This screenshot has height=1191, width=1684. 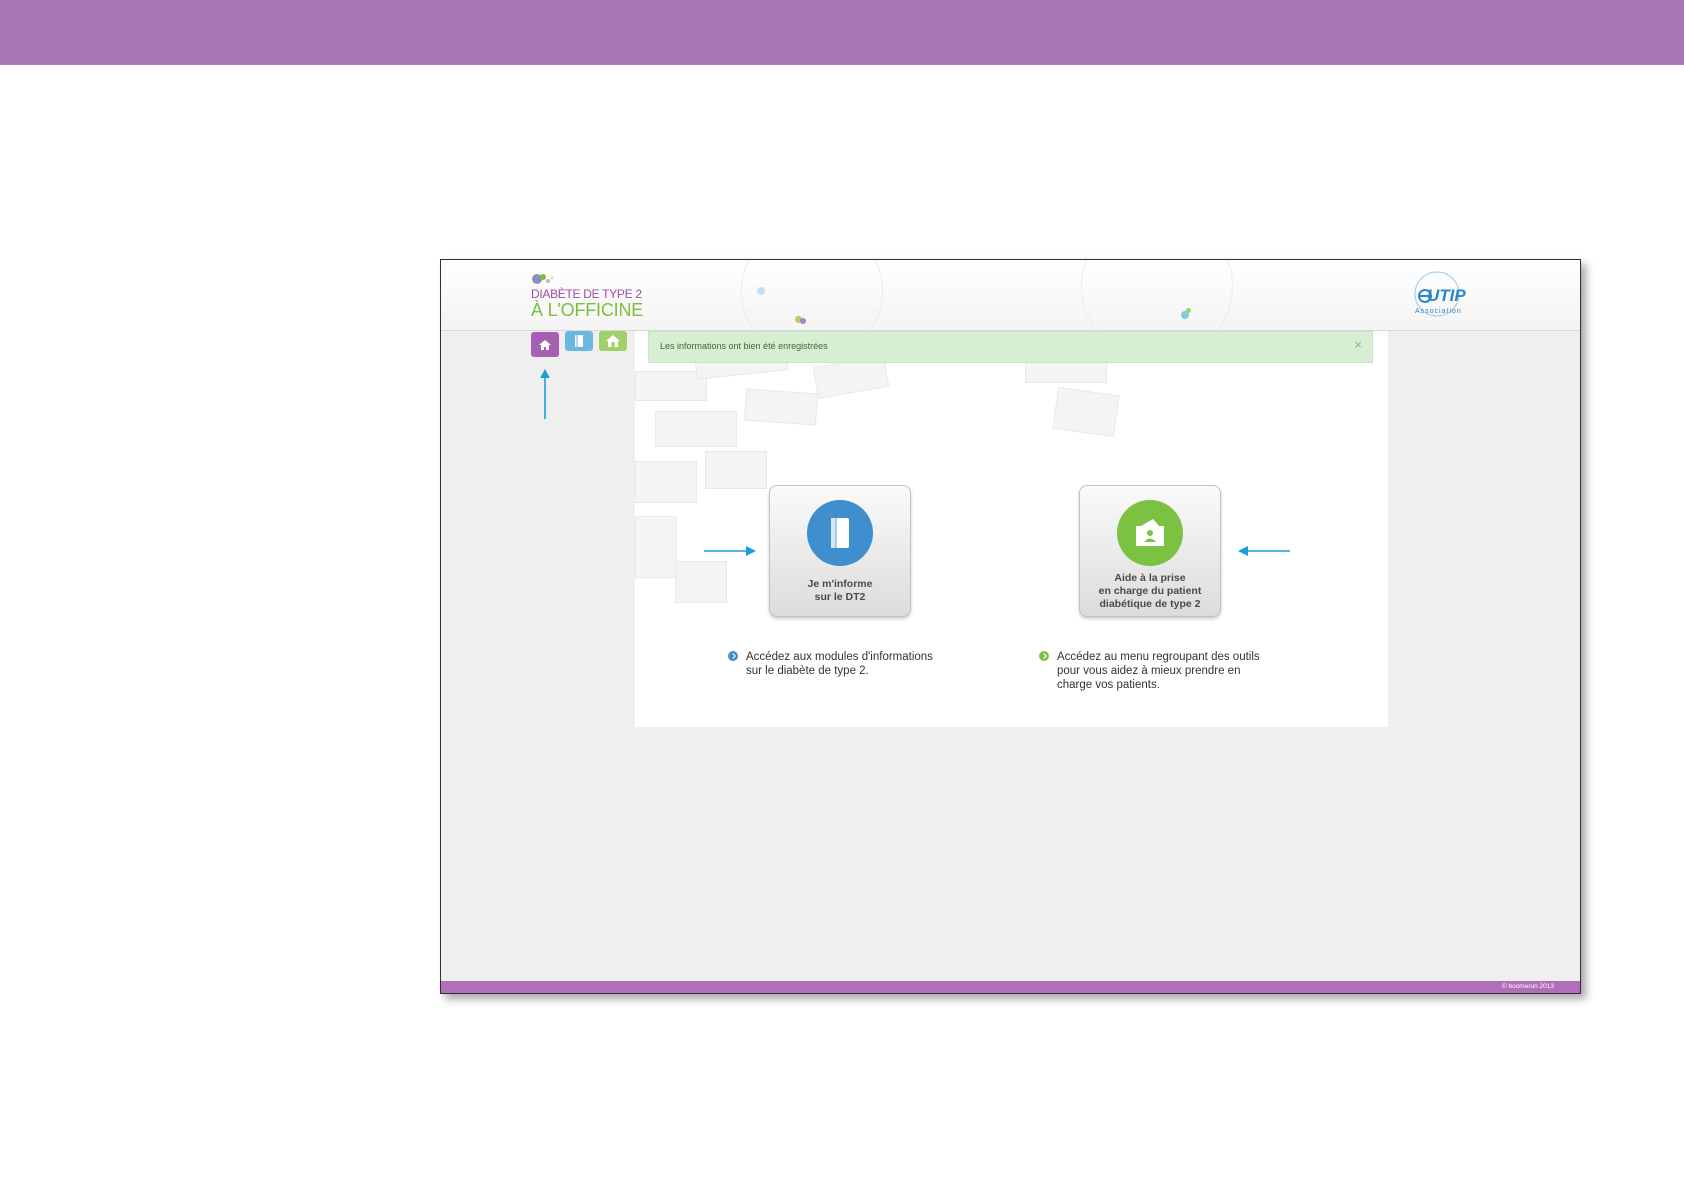 I want to click on info-module-button: Je m'informe sur le DT2, so click(x=840, y=551).